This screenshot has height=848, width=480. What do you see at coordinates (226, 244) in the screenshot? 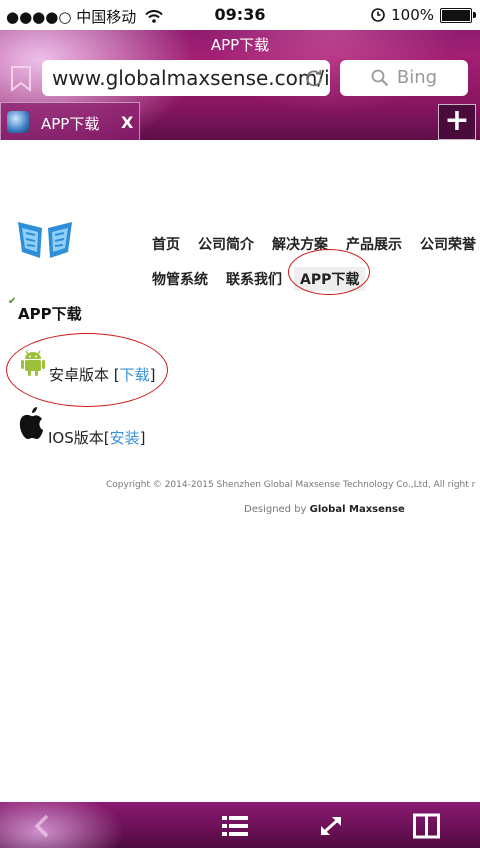
I see `nav-item-about: 公司简介` at bounding box center [226, 244].